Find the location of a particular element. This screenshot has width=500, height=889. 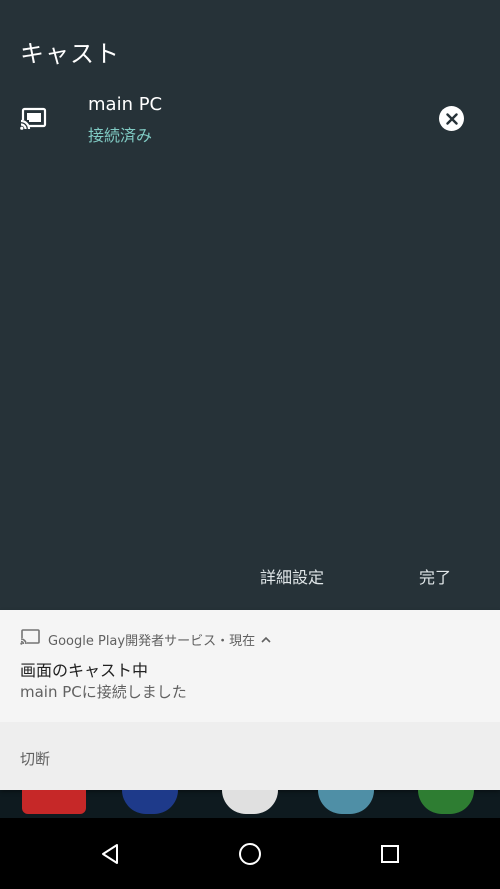

device-status: 接続済み is located at coordinates (120, 135).